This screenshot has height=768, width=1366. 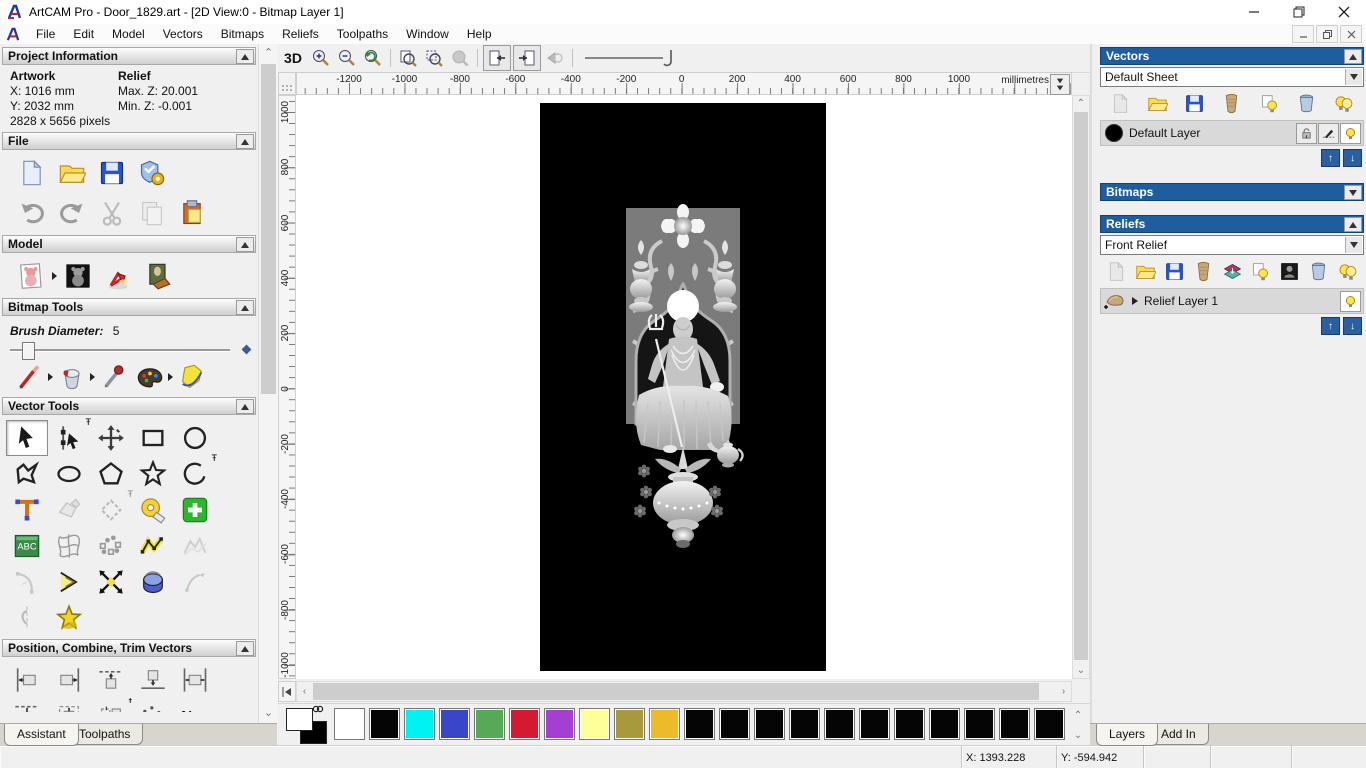 What do you see at coordinates (1330, 158) in the screenshot?
I see `move-layer-up-button: ↑` at bounding box center [1330, 158].